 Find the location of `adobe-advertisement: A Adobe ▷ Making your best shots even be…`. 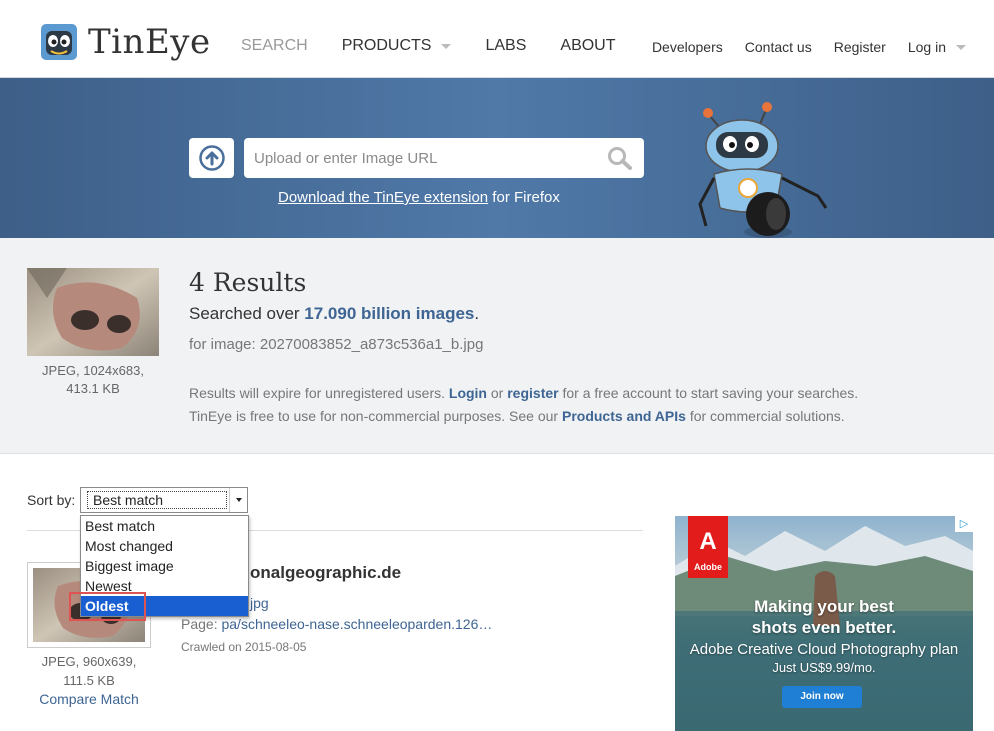

adobe-advertisement: A Adobe ▷ Making your best shots even be… is located at coordinates (824, 623).